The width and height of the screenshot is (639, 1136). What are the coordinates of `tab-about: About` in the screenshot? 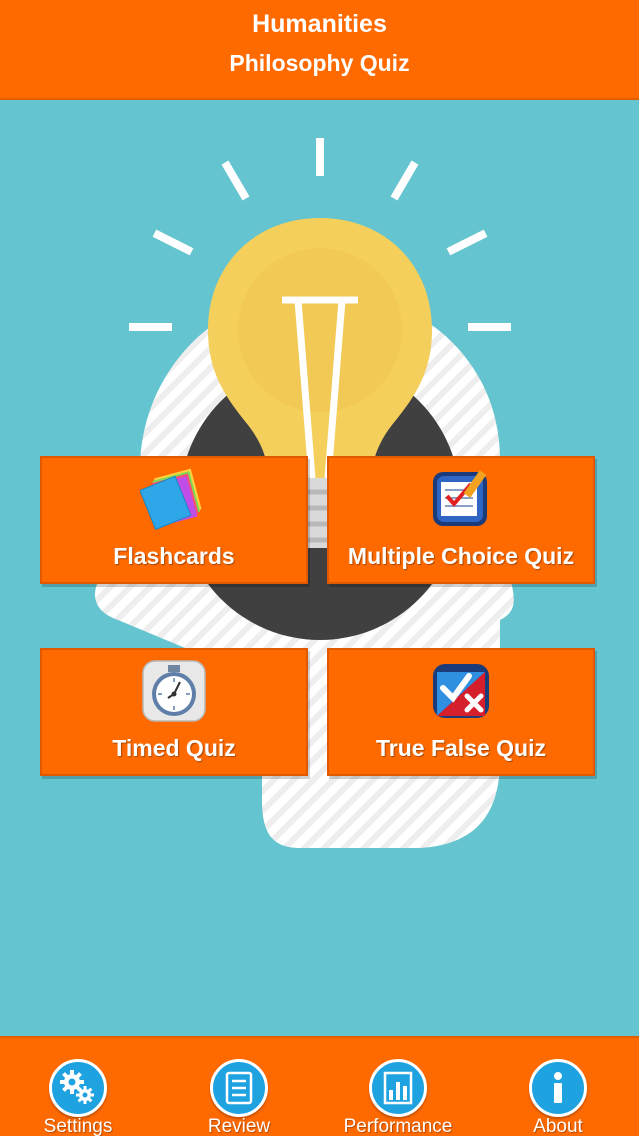 It's located at (558, 1087).